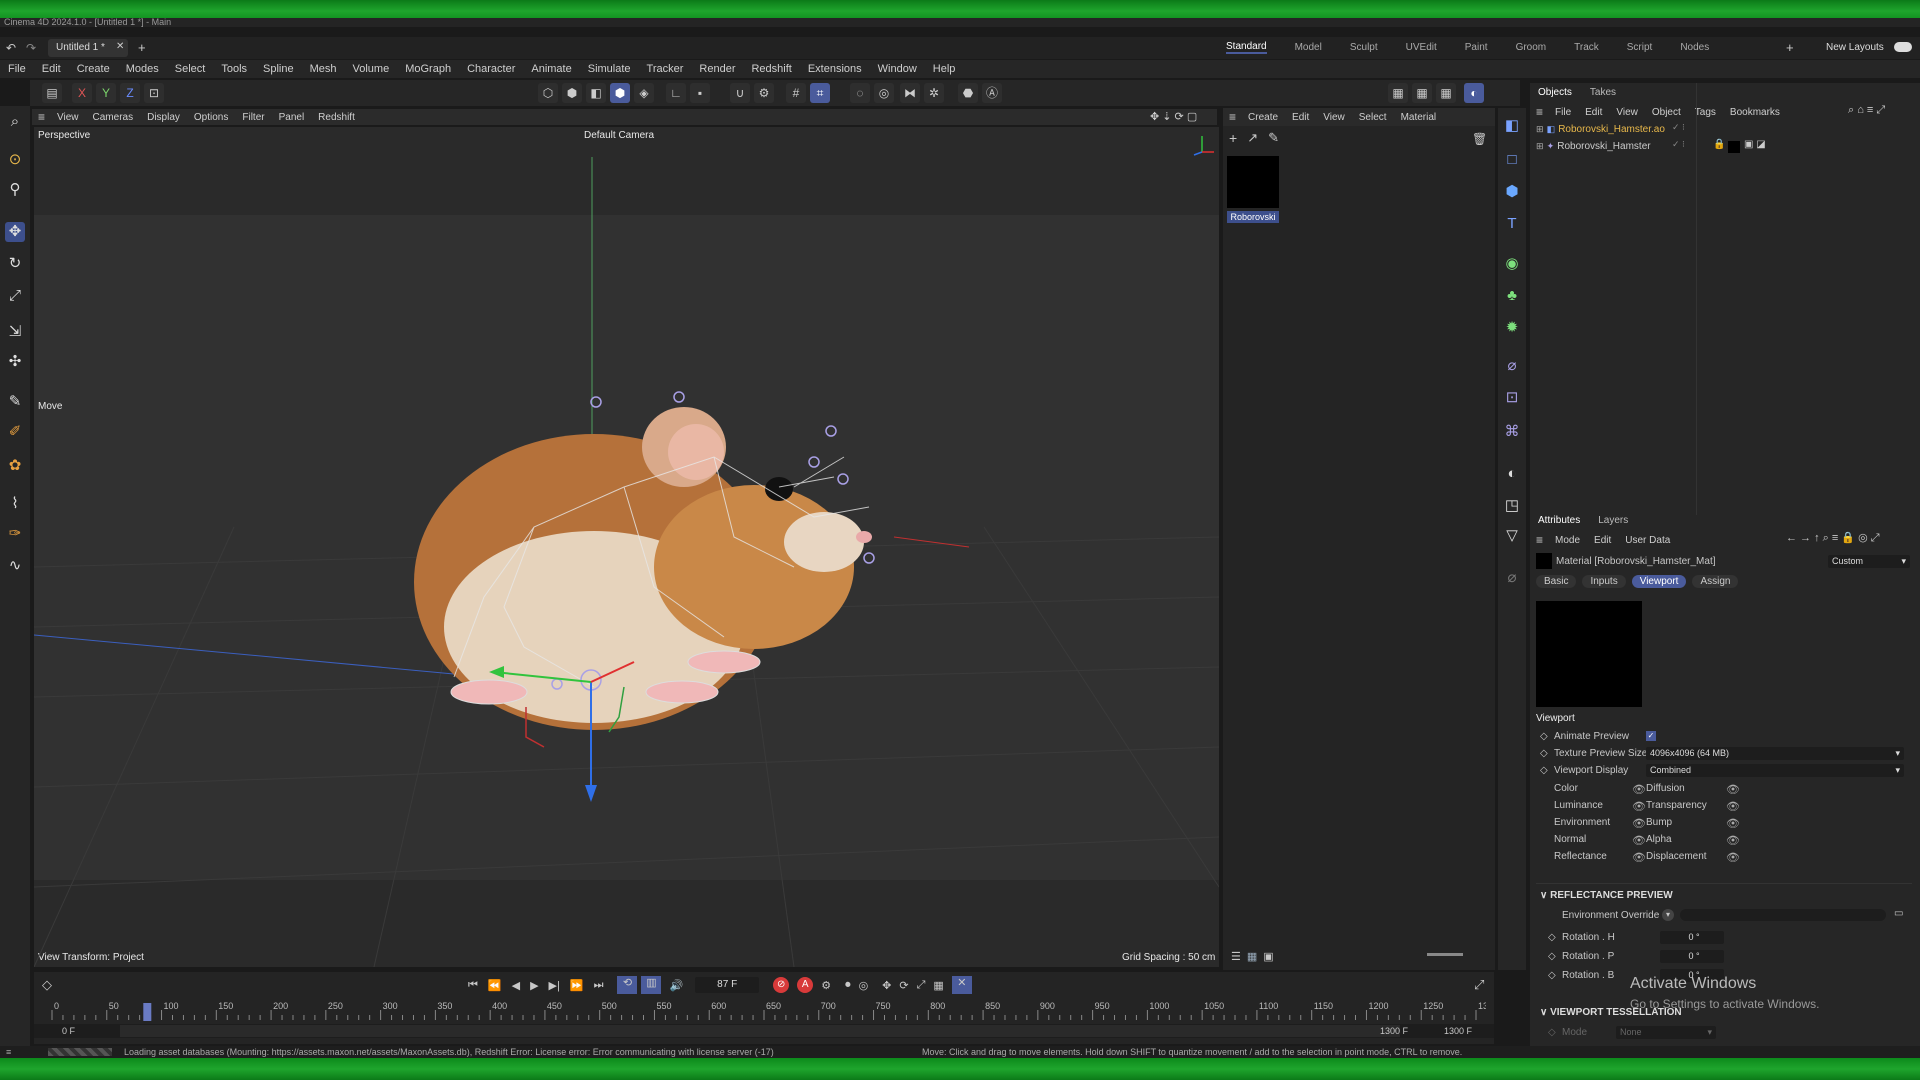 The image size is (1920, 1080). What do you see at coordinates (1446, 93) in the screenshot?
I see `render-settings-icon: ▦` at bounding box center [1446, 93].